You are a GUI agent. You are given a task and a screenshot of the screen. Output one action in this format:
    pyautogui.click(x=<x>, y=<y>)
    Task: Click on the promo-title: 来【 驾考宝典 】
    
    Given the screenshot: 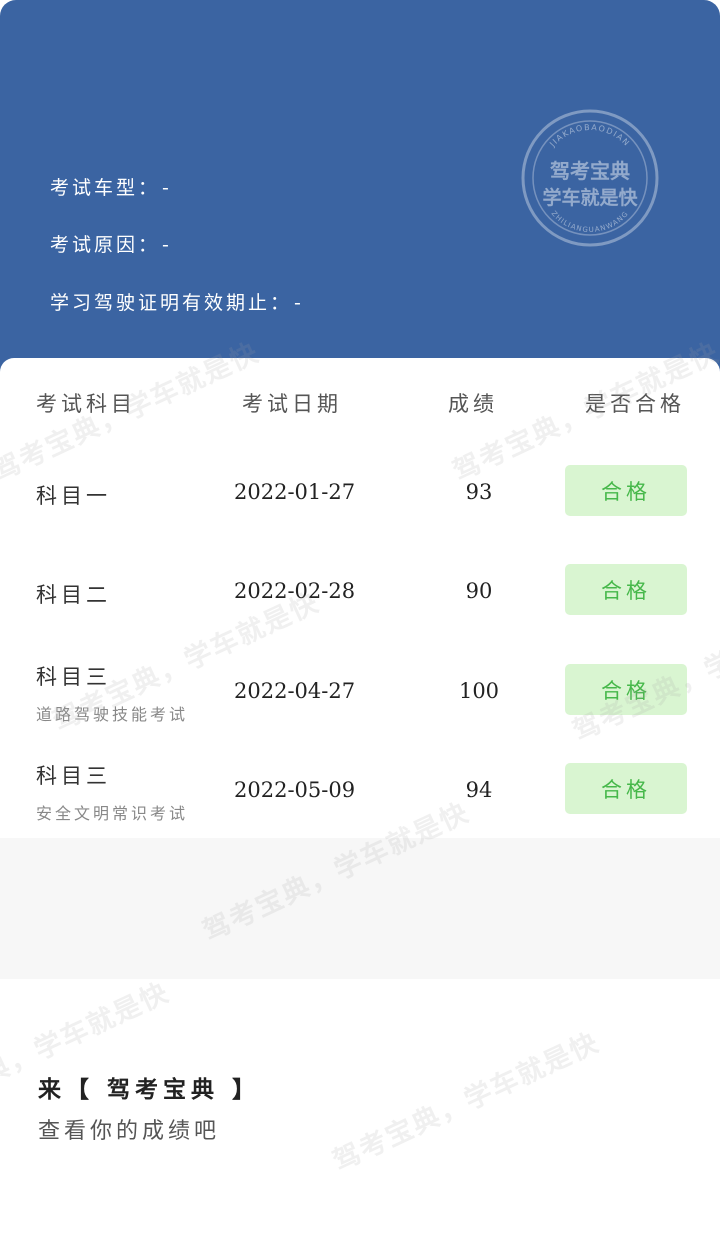 What is the action you would take?
    pyautogui.click(x=149, y=1090)
    